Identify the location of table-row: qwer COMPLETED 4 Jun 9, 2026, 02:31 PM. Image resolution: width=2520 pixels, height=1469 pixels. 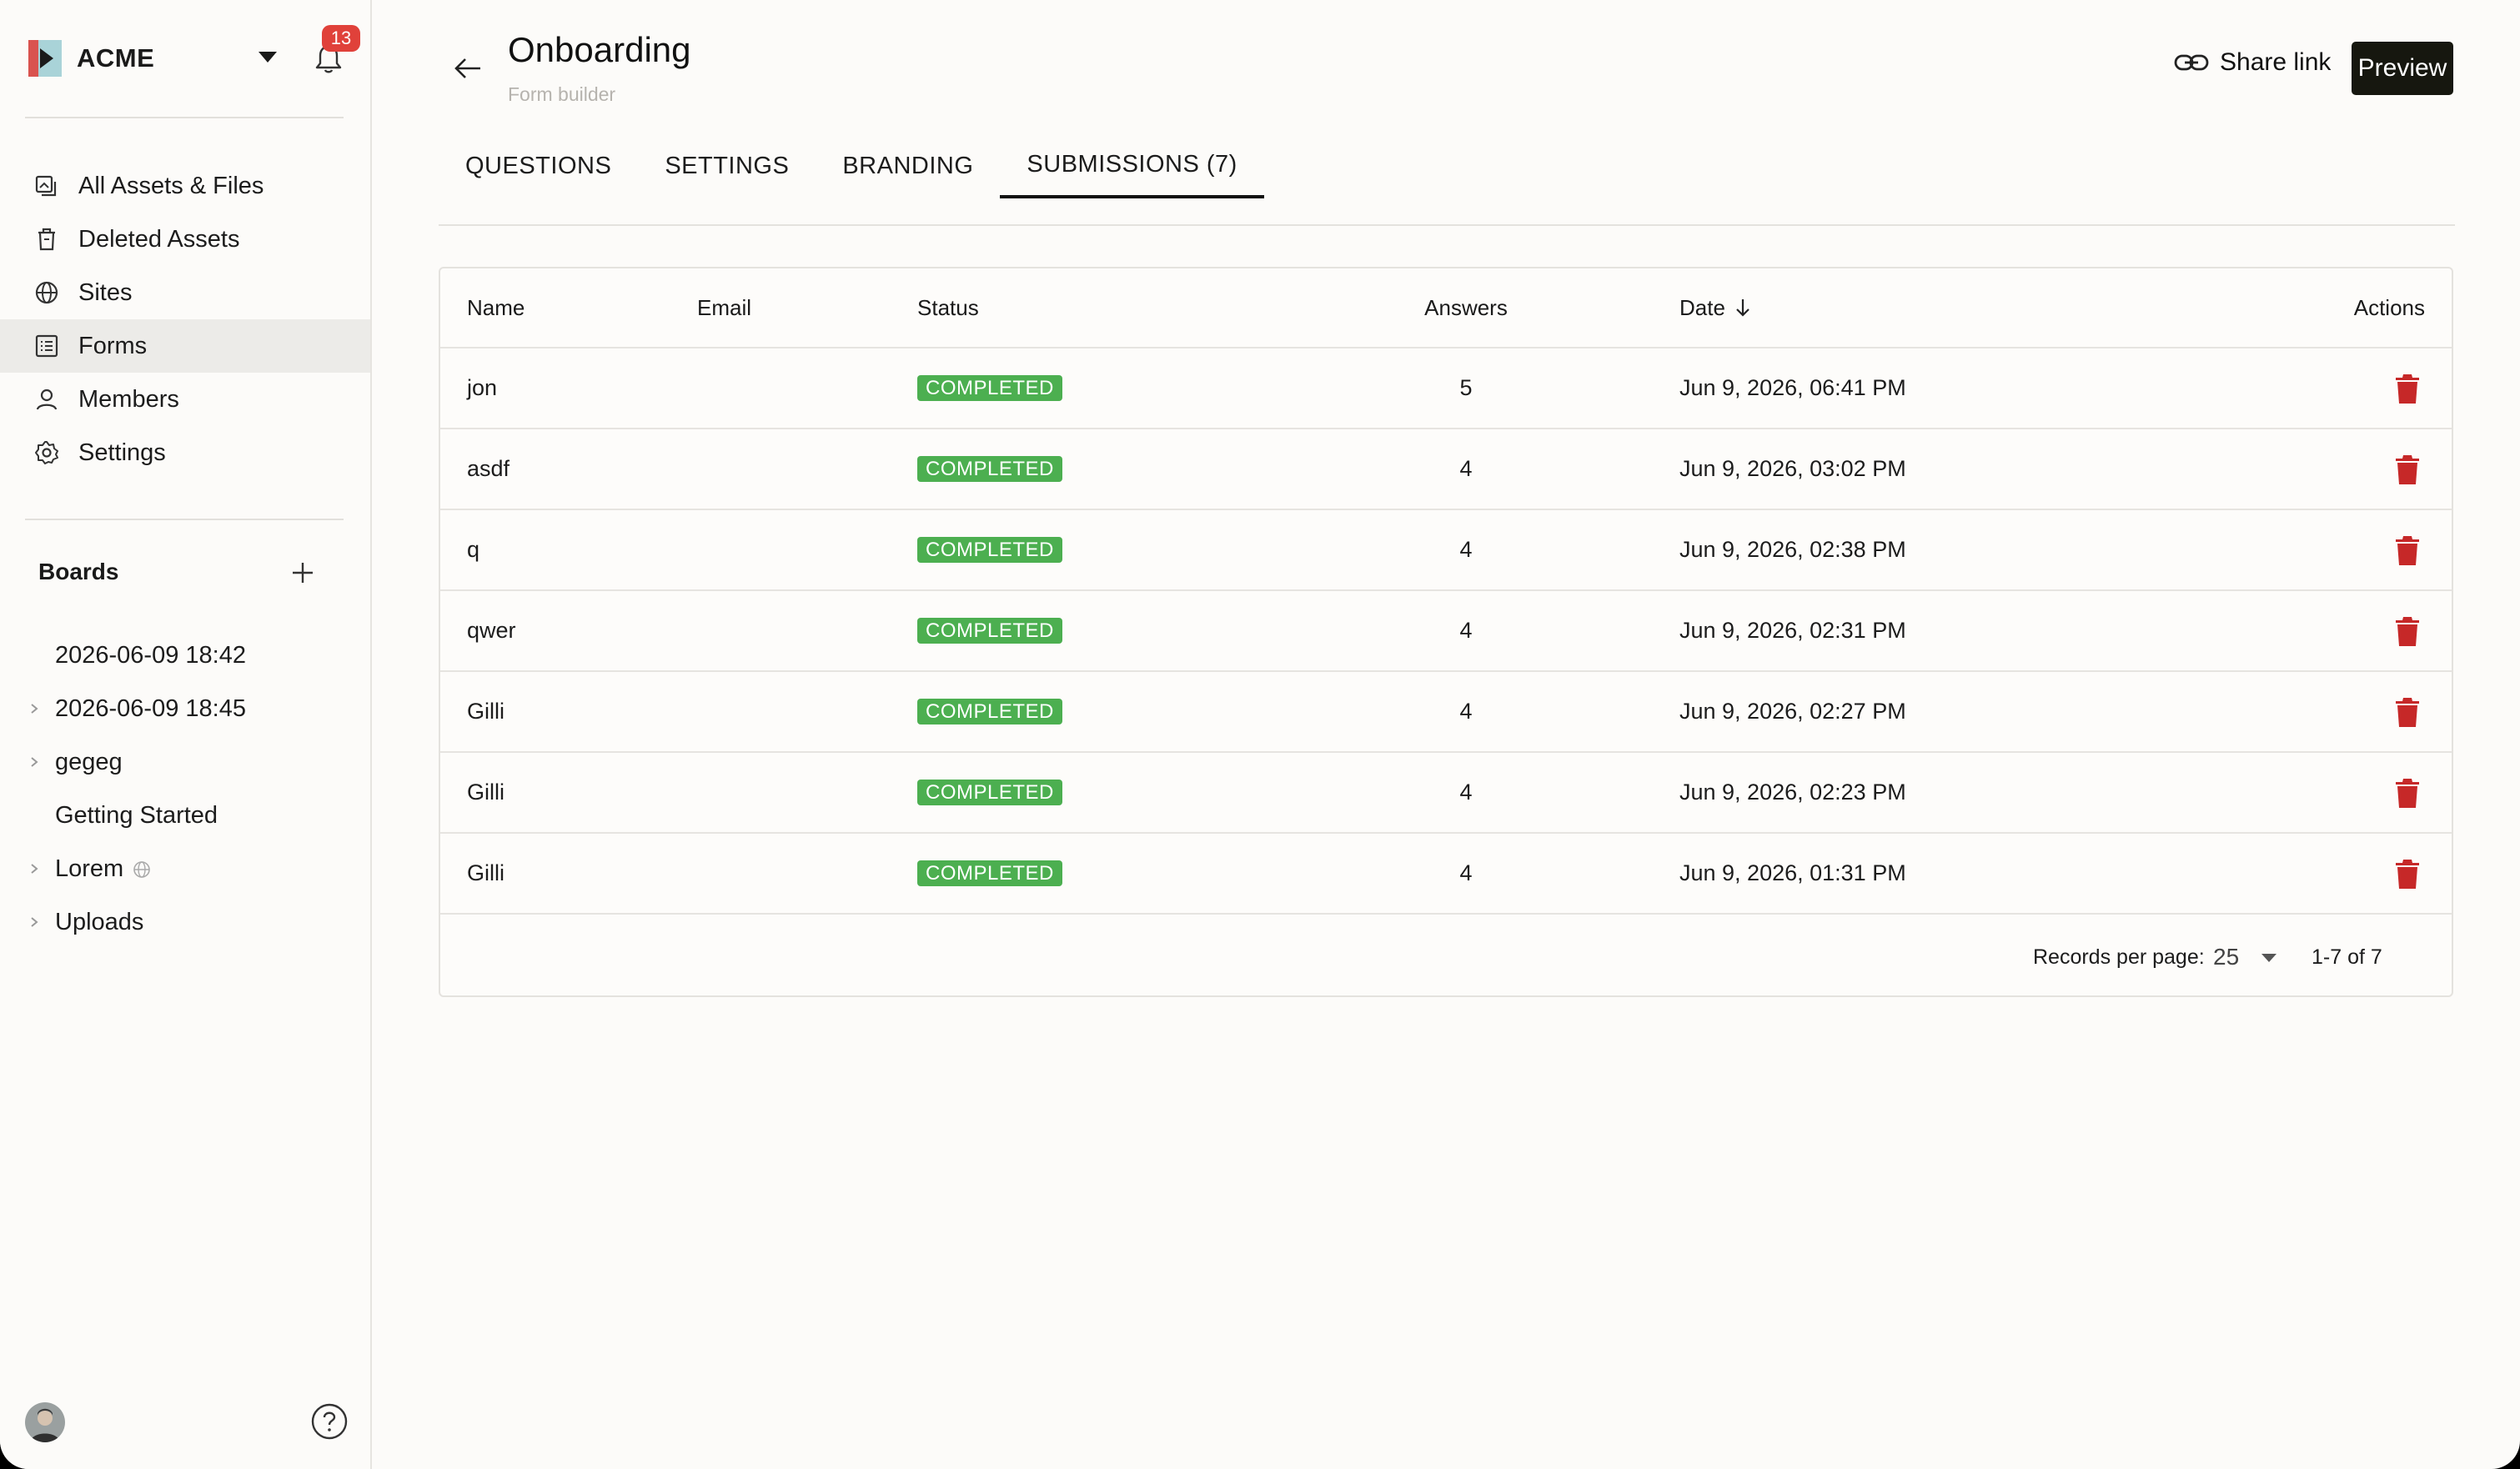
(1446, 631).